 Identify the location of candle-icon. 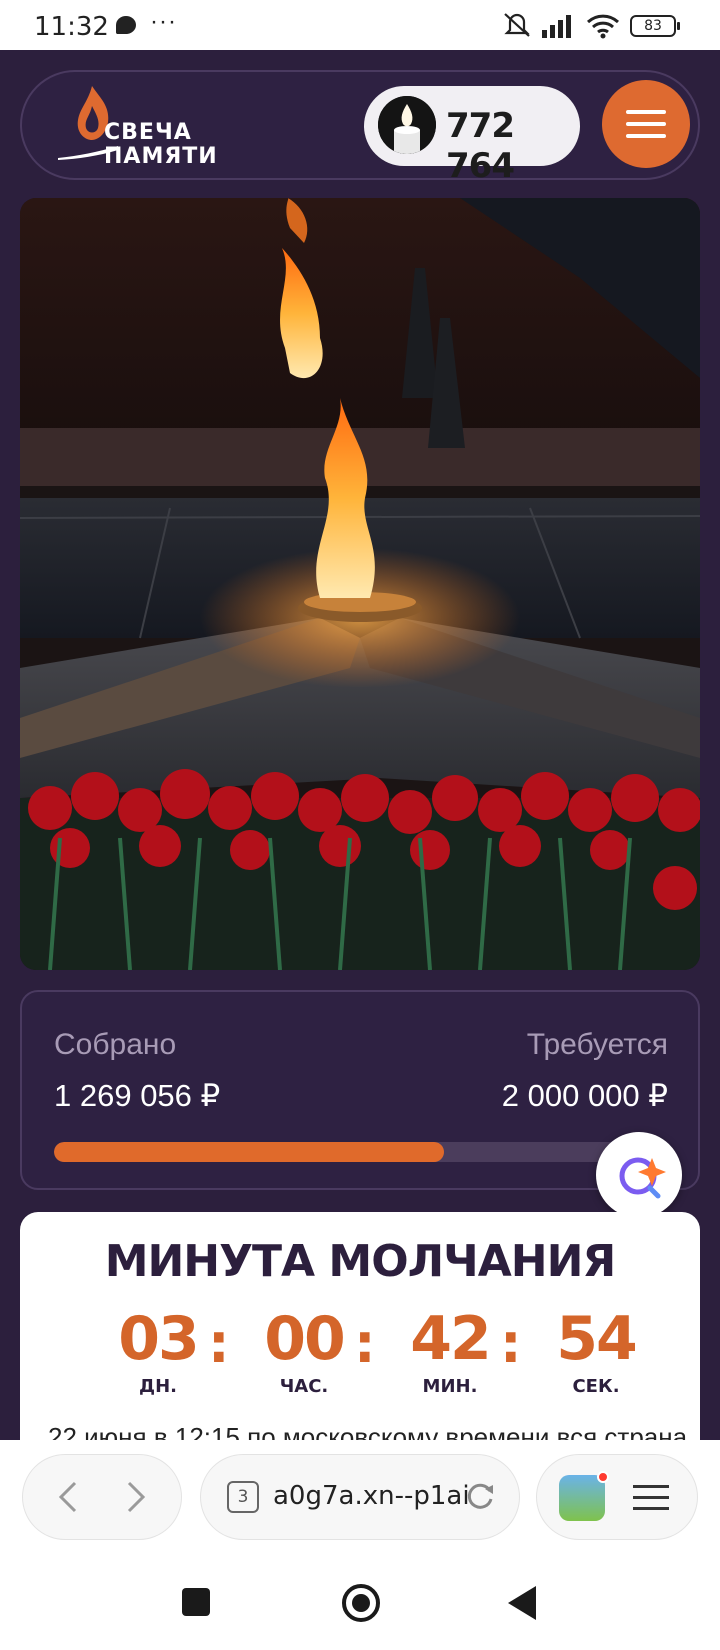
(407, 125).